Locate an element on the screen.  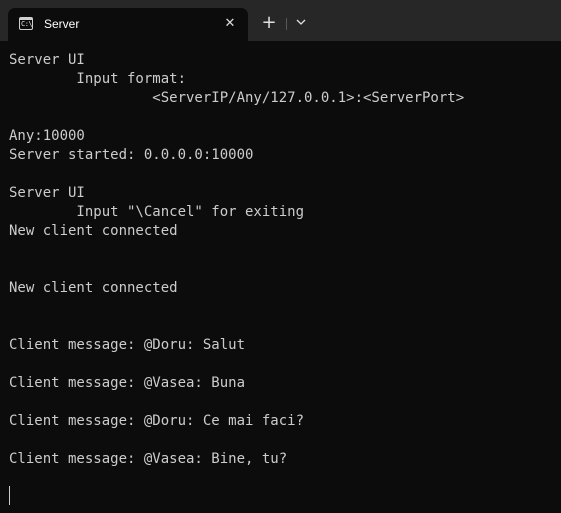
terminal-icon-glyph: C:\ is located at coordinates (27, 24).